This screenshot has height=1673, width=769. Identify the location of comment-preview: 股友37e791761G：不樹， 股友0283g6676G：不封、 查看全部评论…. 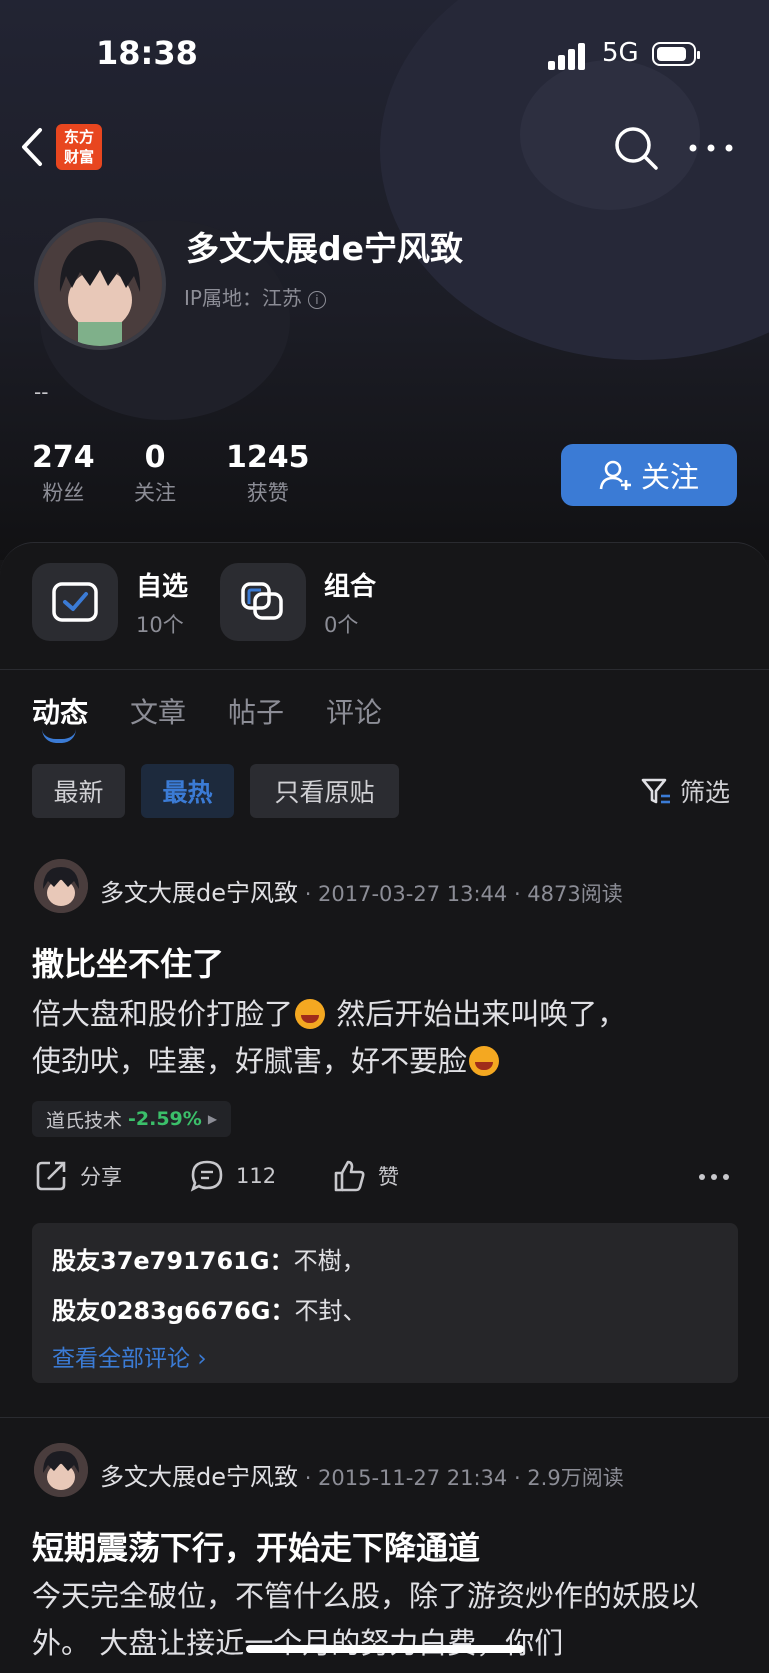
(385, 1303).